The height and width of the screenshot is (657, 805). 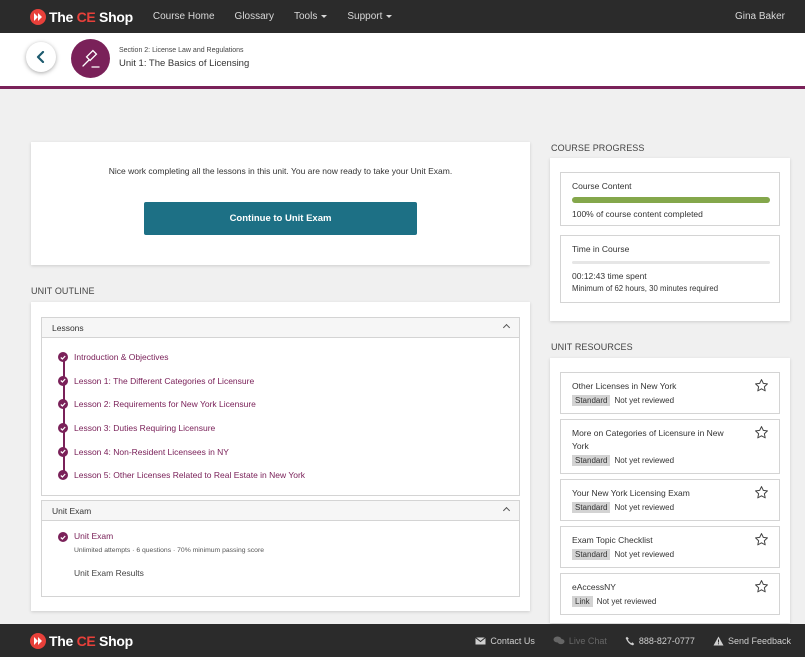 I want to click on phone-icon, so click(x=630, y=640).